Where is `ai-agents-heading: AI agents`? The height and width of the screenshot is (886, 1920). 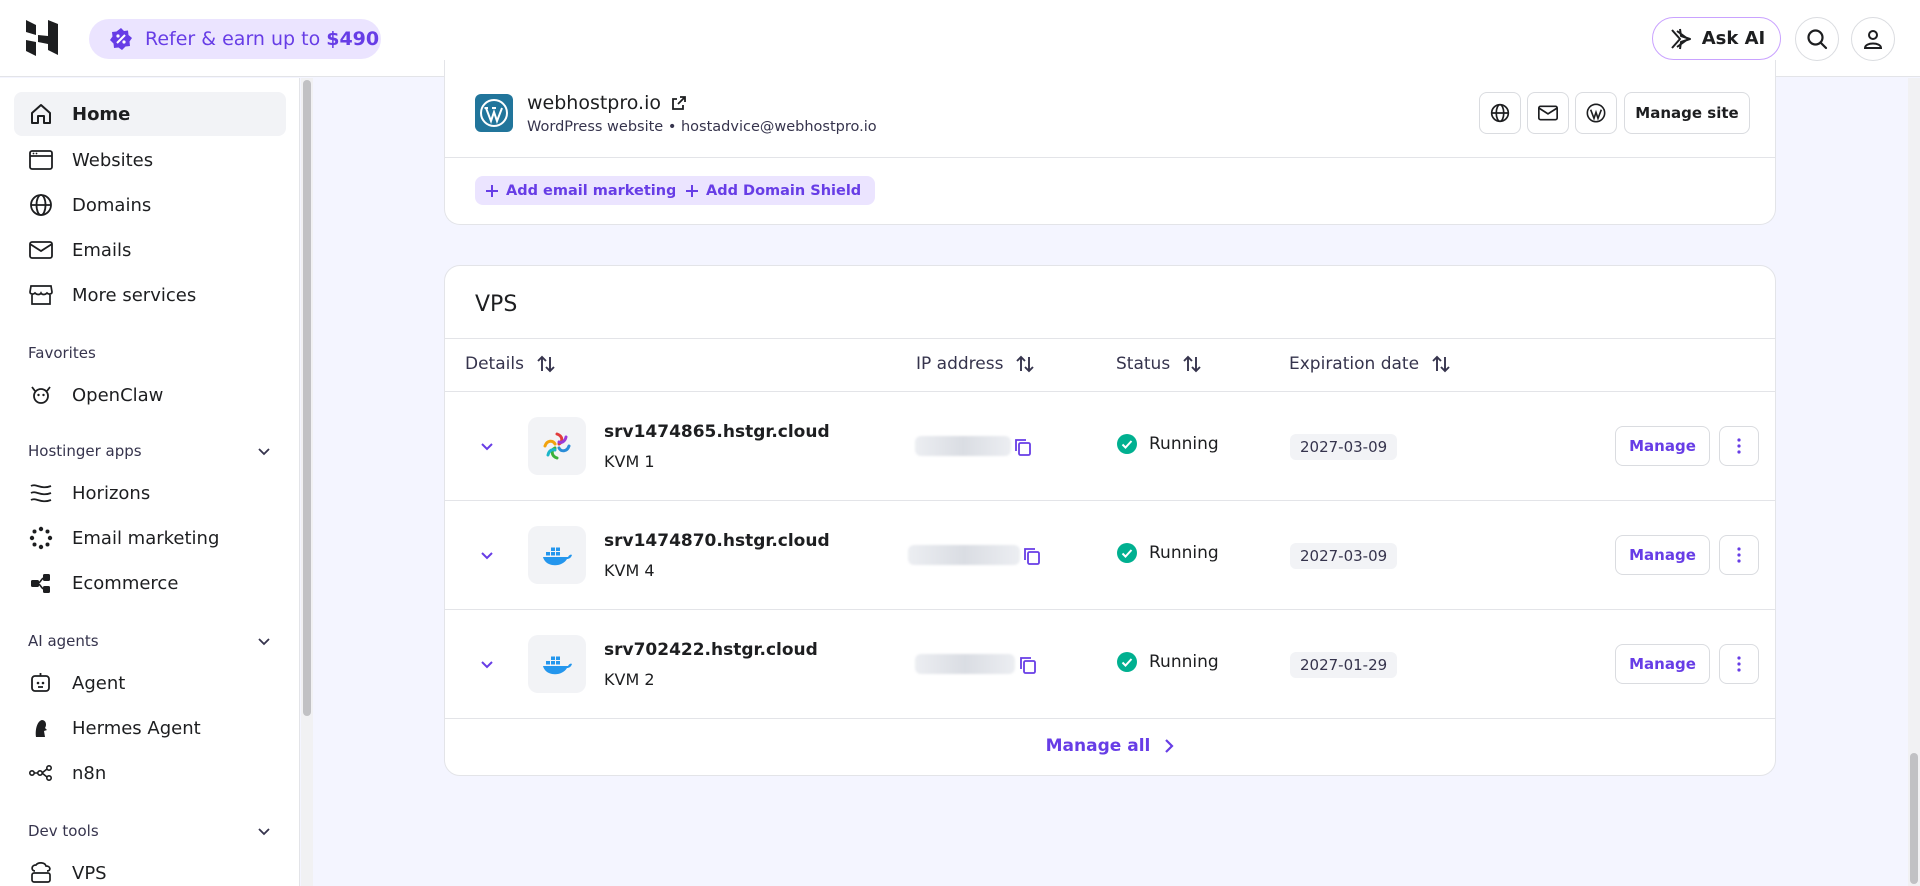
ai-agents-heading: AI agents is located at coordinates (150, 641).